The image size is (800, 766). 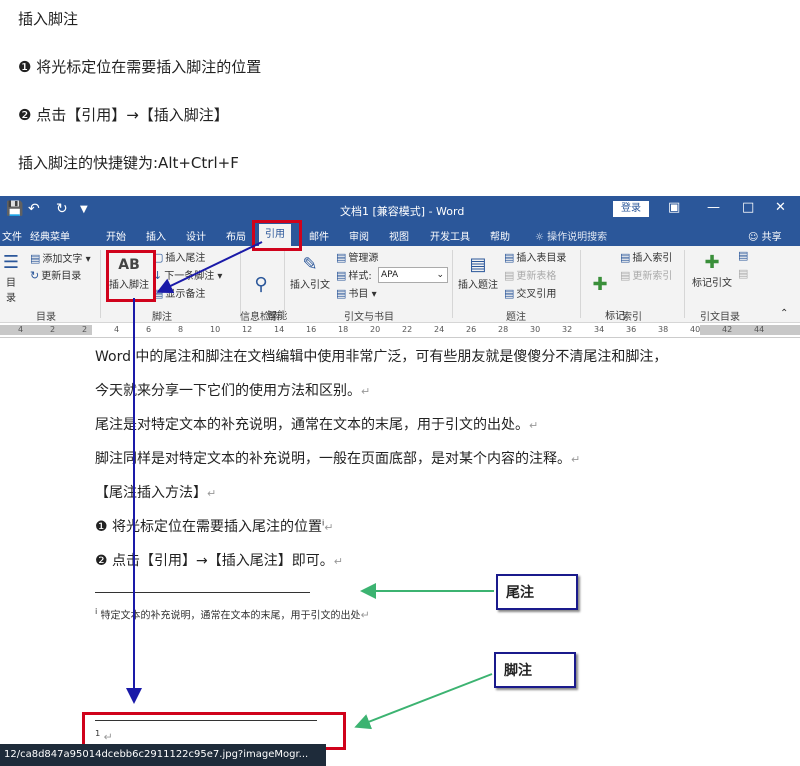 I want to click on intro-shortcut: 插入脚注的快捷键为:Alt+Ctrl+F, so click(x=128, y=163).